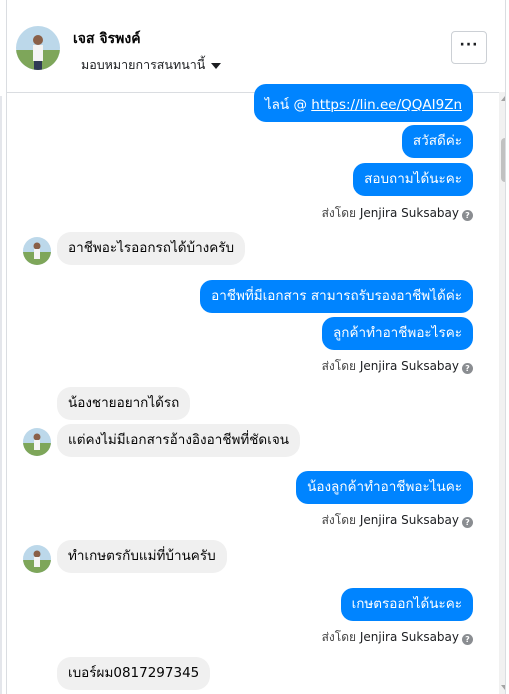  I want to click on message-text: น้องลูกค้าทำอาชีพอะไนคะ, so click(384, 487).